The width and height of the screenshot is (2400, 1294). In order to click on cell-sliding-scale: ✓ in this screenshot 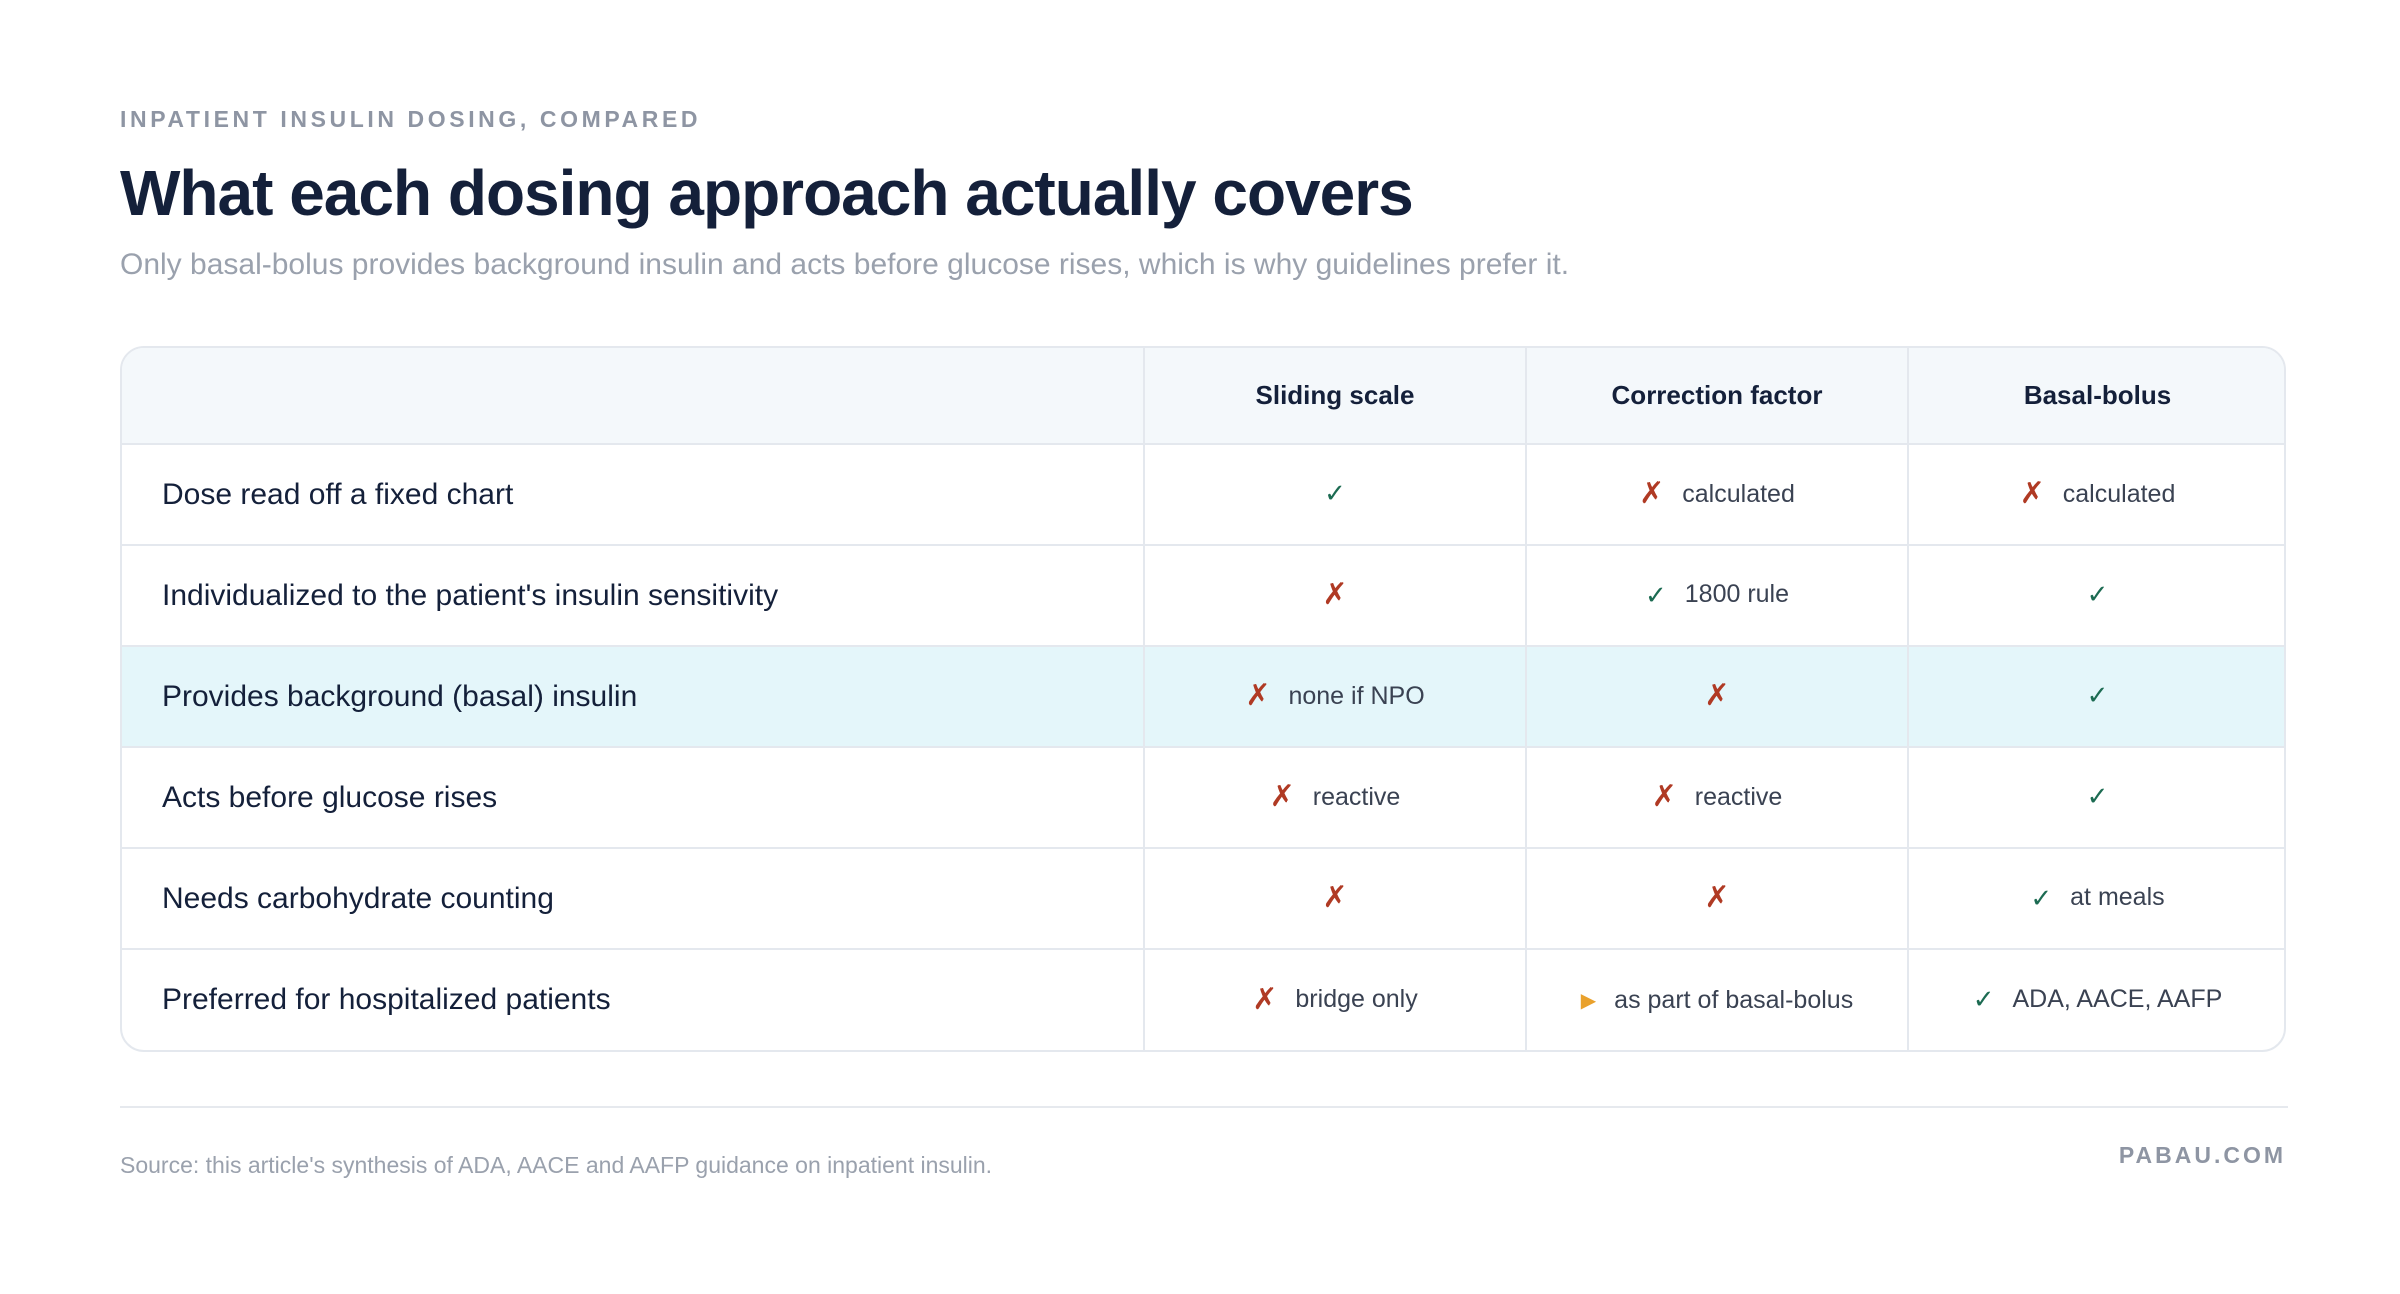, I will do `click(1334, 494)`.